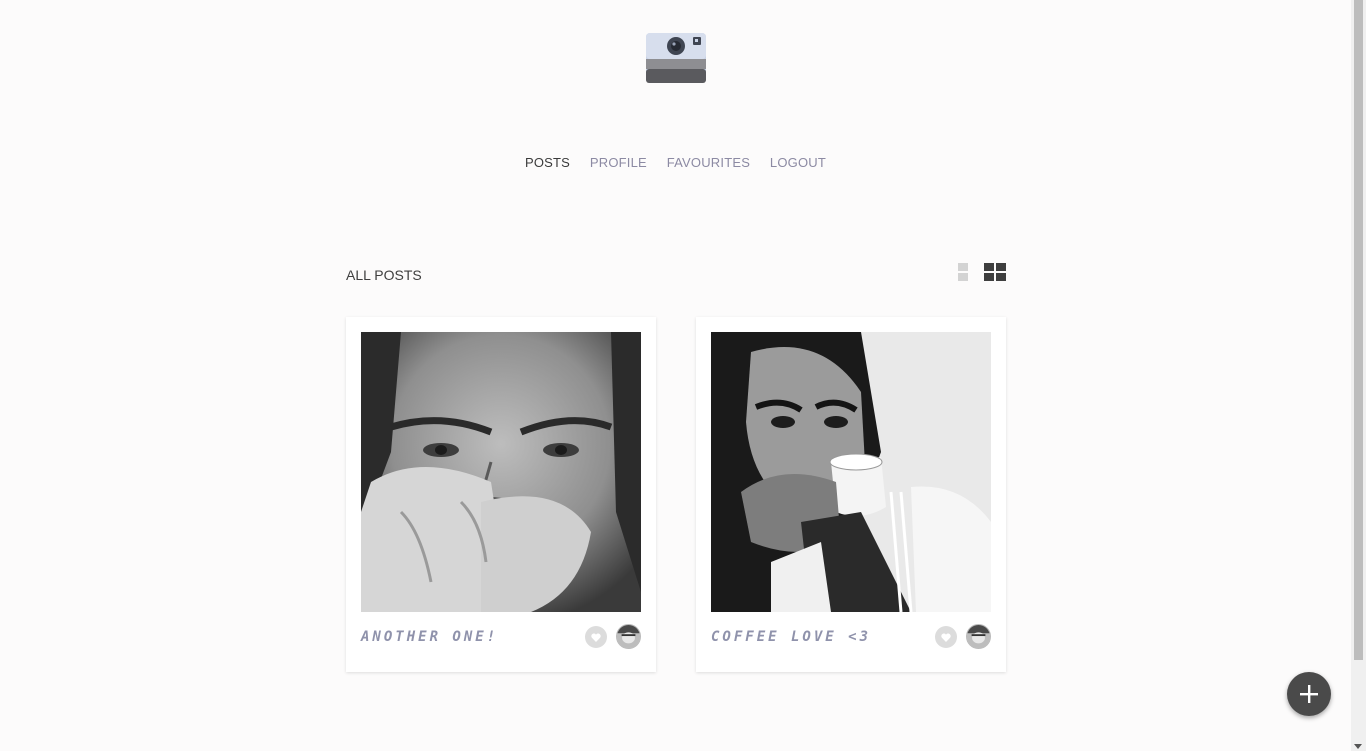 This screenshot has width=1366, height=751. What do you see at coordinates (676, 58) in the screenshot?
I see `camera-icon` at bounding box center [676, 58].